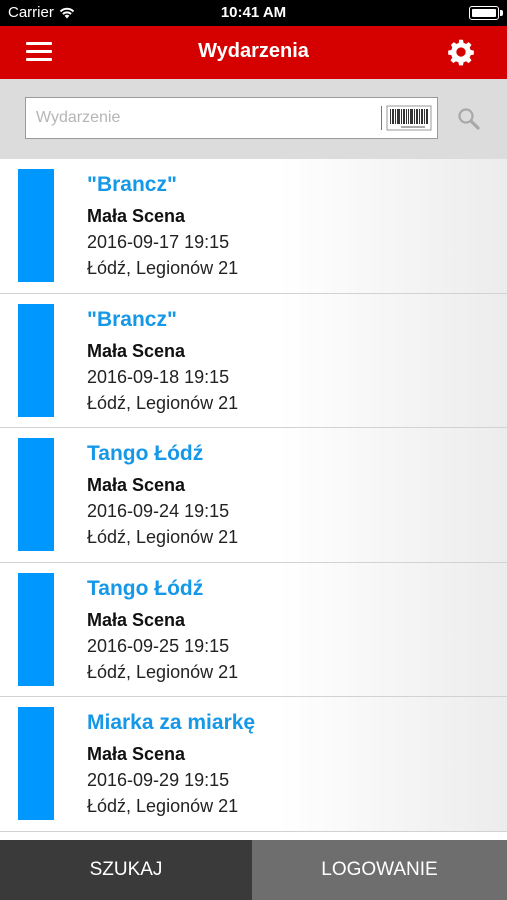 This screenshot has height=900, width=507. Describe the element at coordinates (461, 52) in the screenshot. I see `gear-icon` at that location.